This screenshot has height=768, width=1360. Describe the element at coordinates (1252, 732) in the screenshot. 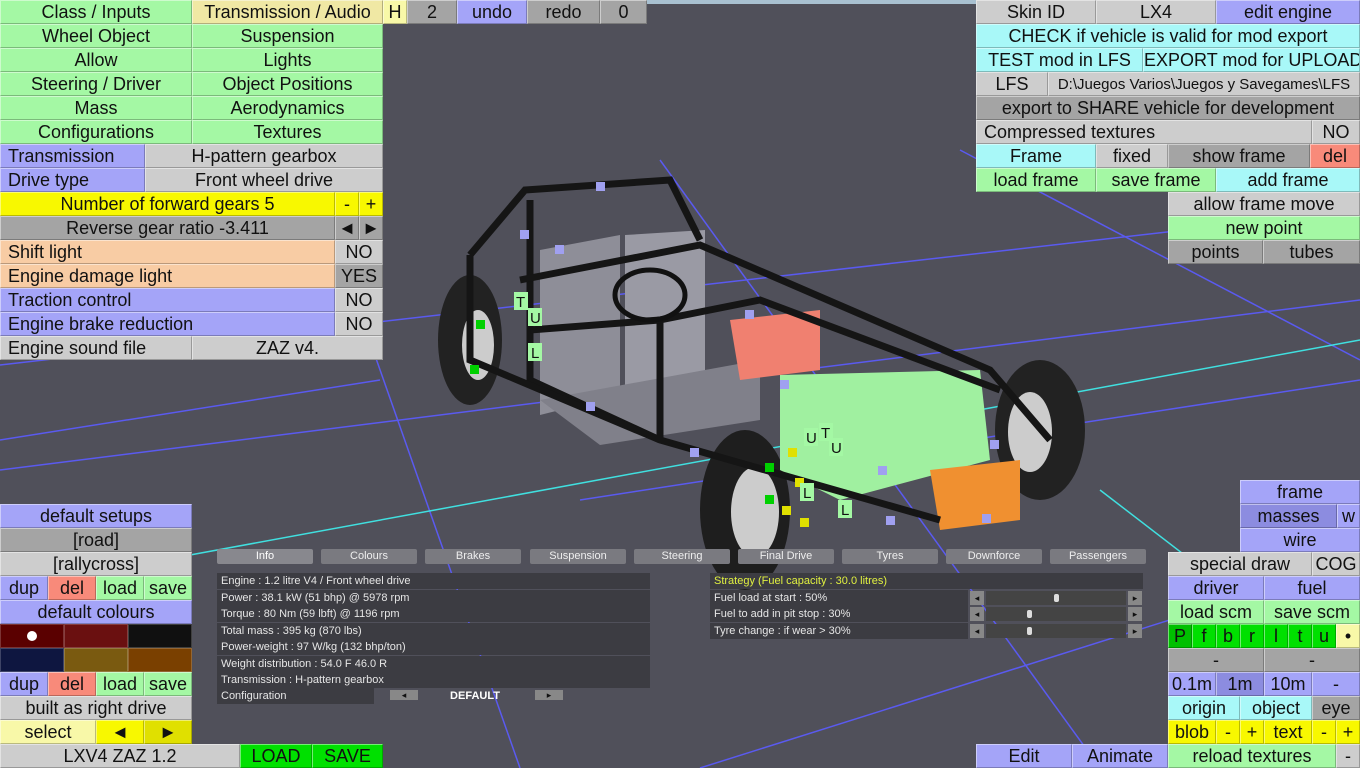

I see `blob-plus-button: +` at that location.